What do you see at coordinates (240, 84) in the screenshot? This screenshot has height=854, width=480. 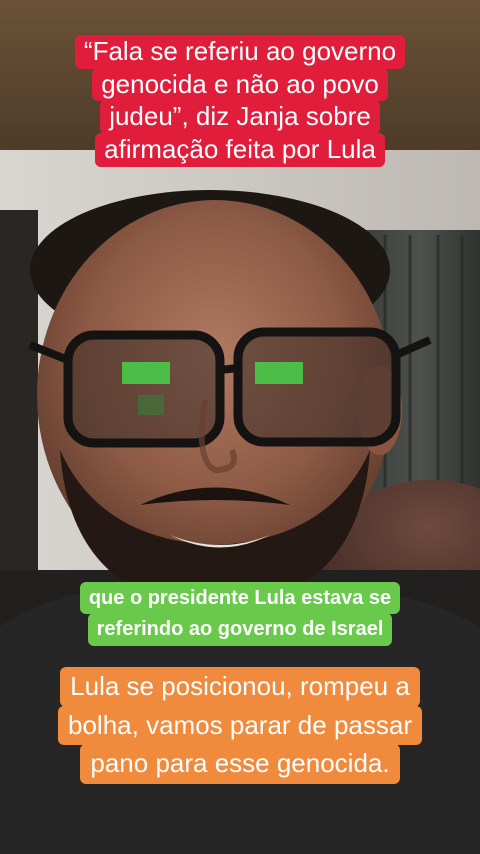 I see `top-caption-line: genocida e não ao povo` at bounding box center [240, 84].